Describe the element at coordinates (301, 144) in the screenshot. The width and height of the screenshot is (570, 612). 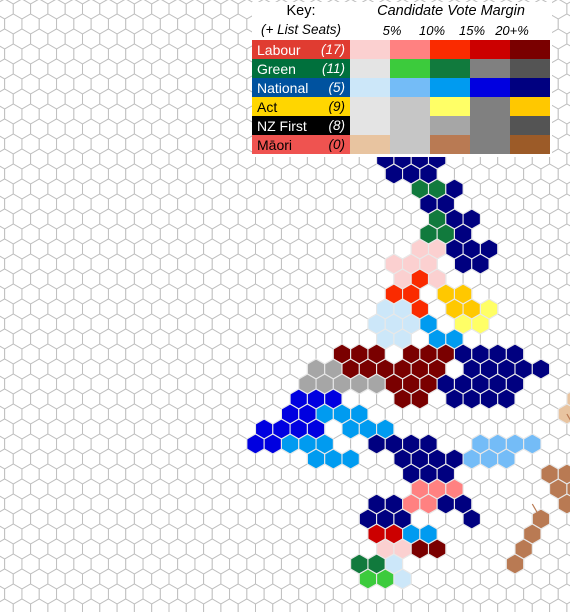
I see `legend-party-māori: Māori (0)` at that location.